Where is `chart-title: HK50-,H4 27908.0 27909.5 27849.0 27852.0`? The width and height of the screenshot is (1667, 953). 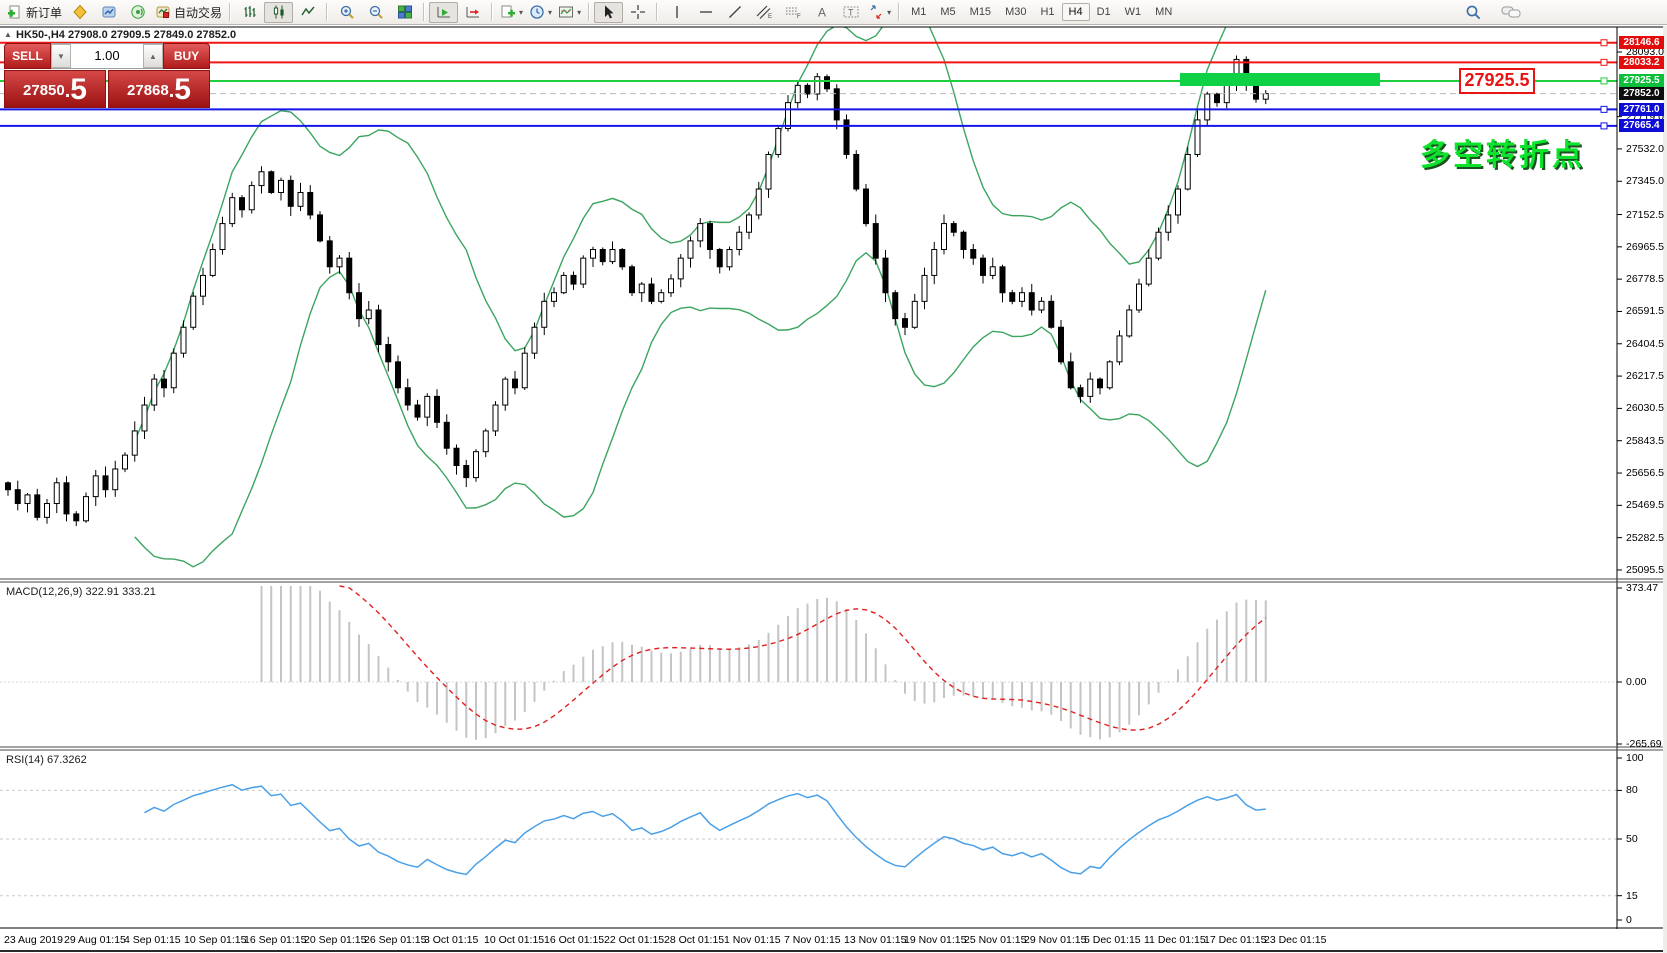
chart-title: HK50-,H4 27908.0 27909.5 27849.0 27852.0 is located at coordinates (126, 35).